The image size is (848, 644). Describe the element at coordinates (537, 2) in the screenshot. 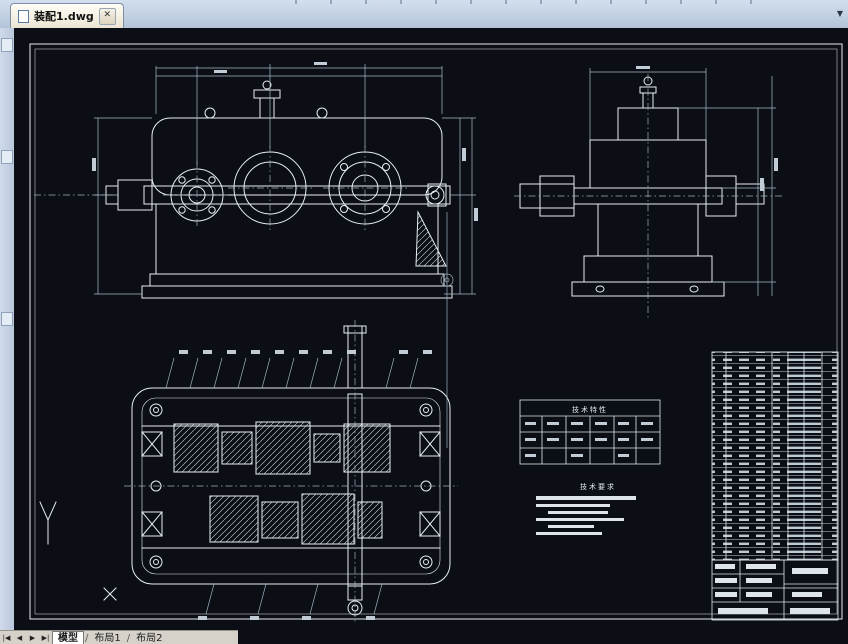

I see `toolbar-remnant-ticks` at that location.